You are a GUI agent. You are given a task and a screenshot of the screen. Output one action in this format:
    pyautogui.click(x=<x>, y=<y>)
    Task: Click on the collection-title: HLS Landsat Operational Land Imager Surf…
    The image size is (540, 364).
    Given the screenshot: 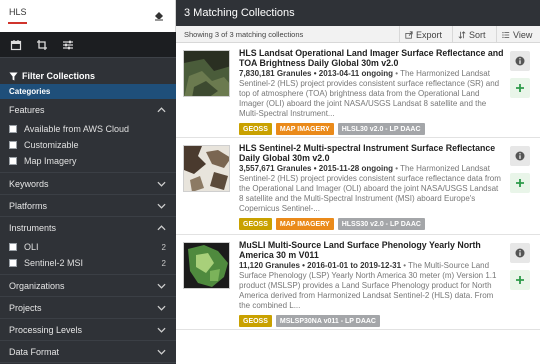 What is the action you would take?
    pyautogui.click(x=371, y=58)
    